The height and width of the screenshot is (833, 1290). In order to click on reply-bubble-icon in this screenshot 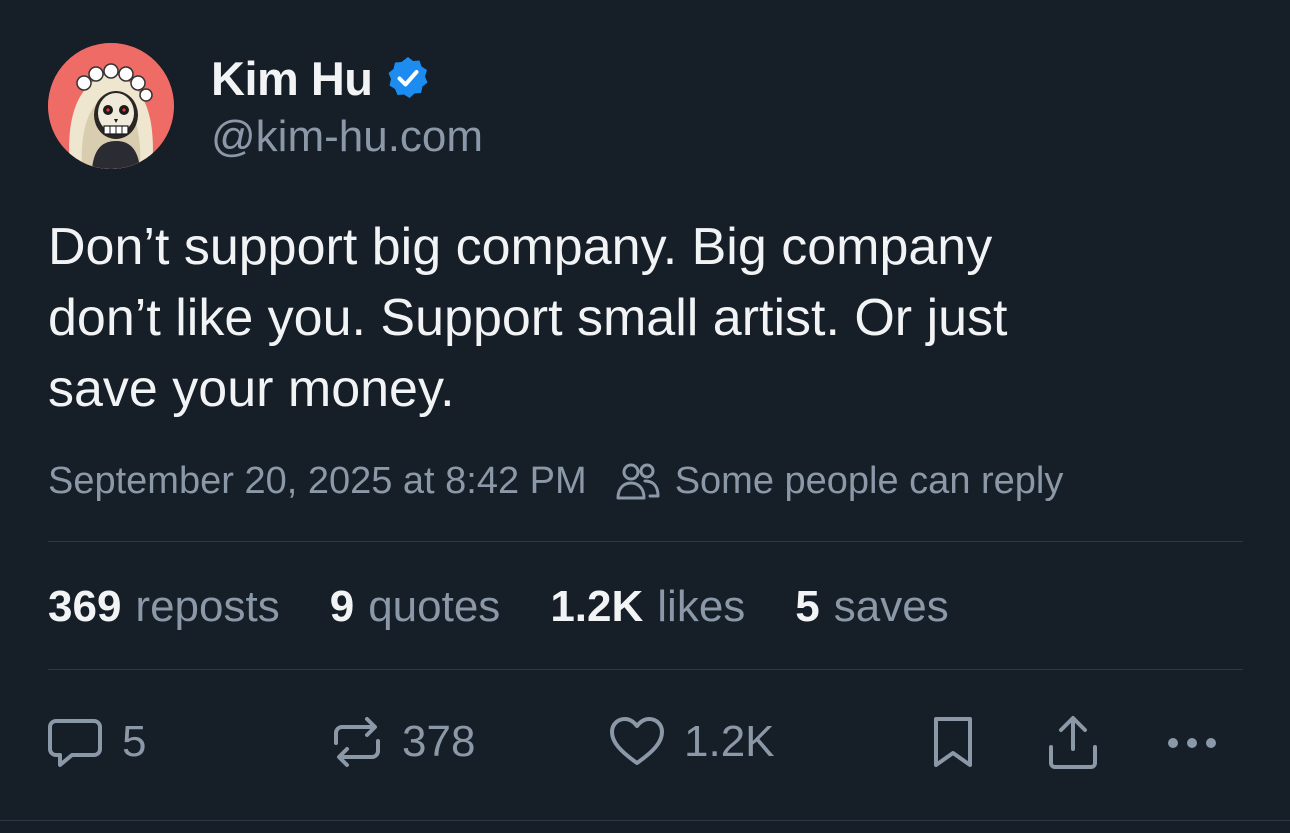, I will do `click(75, 743)`.